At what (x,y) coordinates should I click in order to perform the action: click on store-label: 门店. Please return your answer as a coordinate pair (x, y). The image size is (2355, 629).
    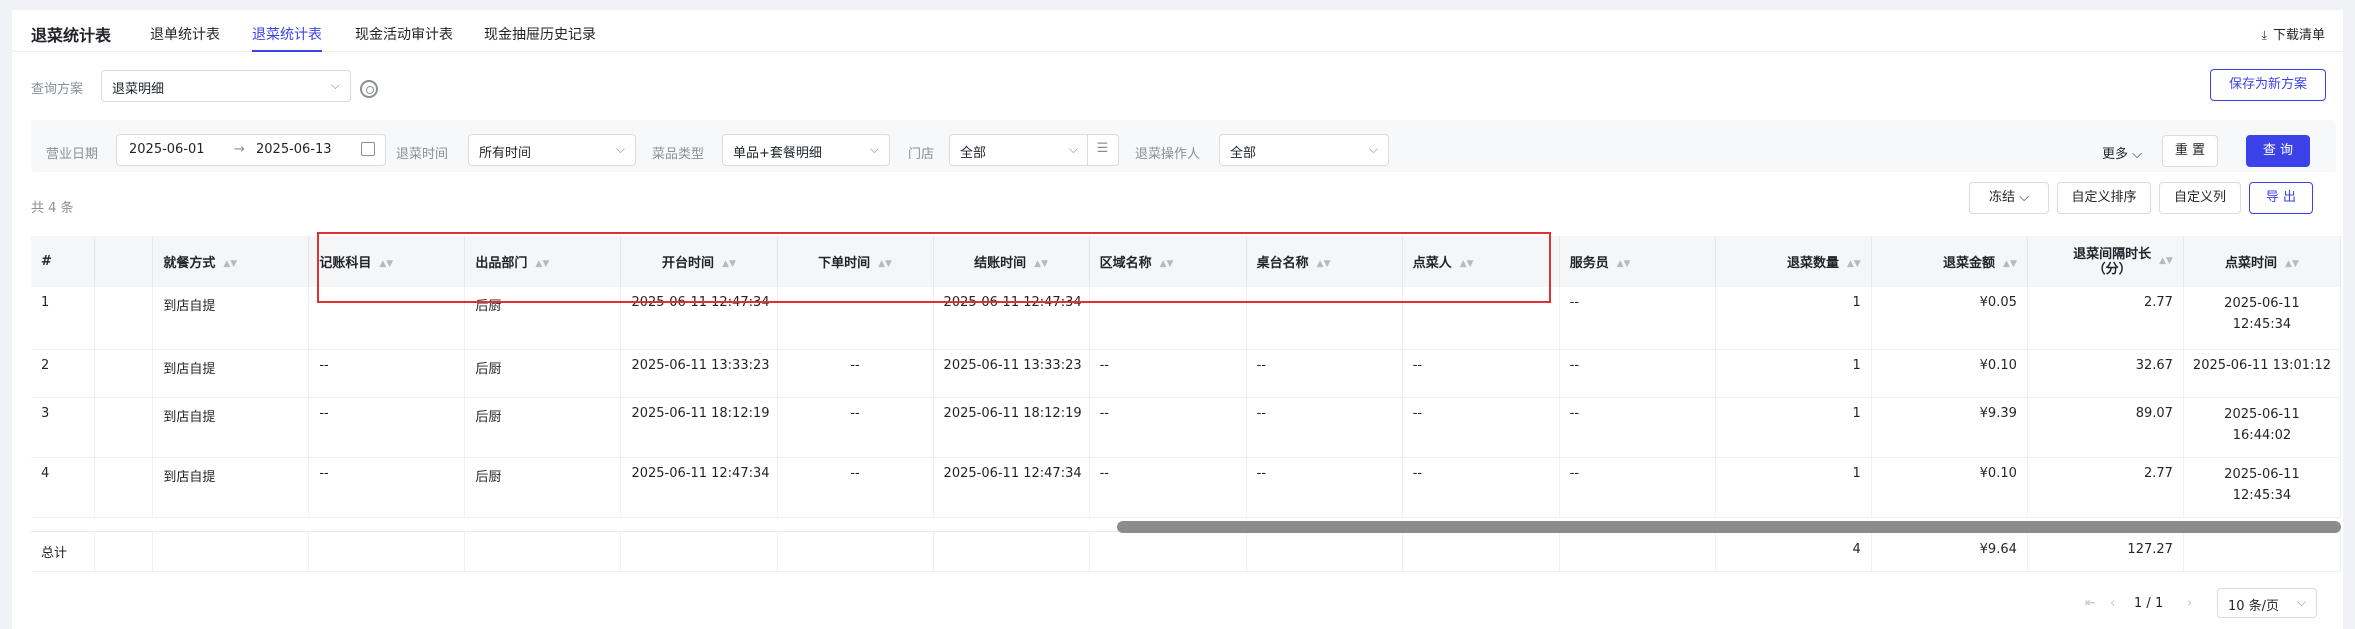
    Looking at the image, I should click on (921, 154).